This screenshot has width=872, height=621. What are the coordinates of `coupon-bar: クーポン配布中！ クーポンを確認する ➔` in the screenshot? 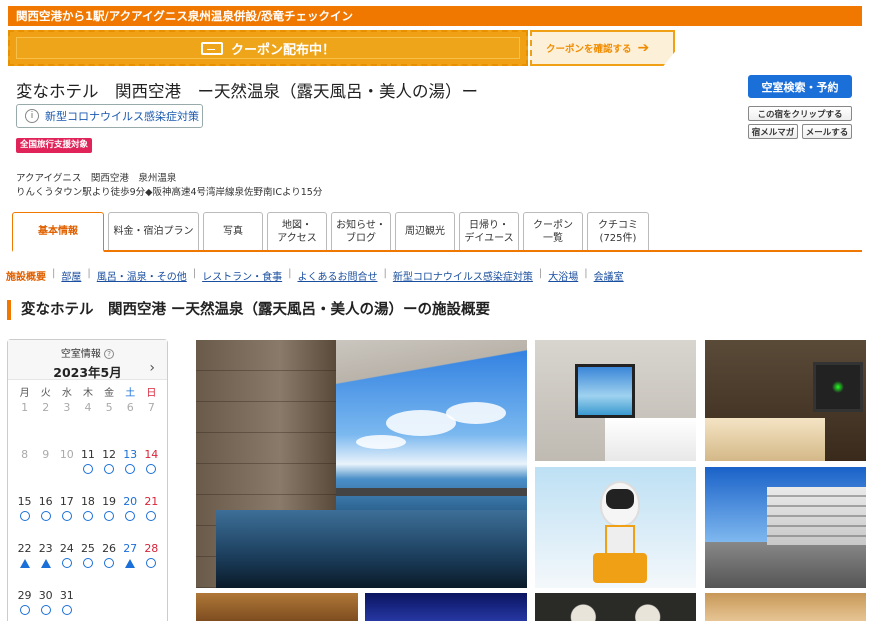 It's located at (341, 48).